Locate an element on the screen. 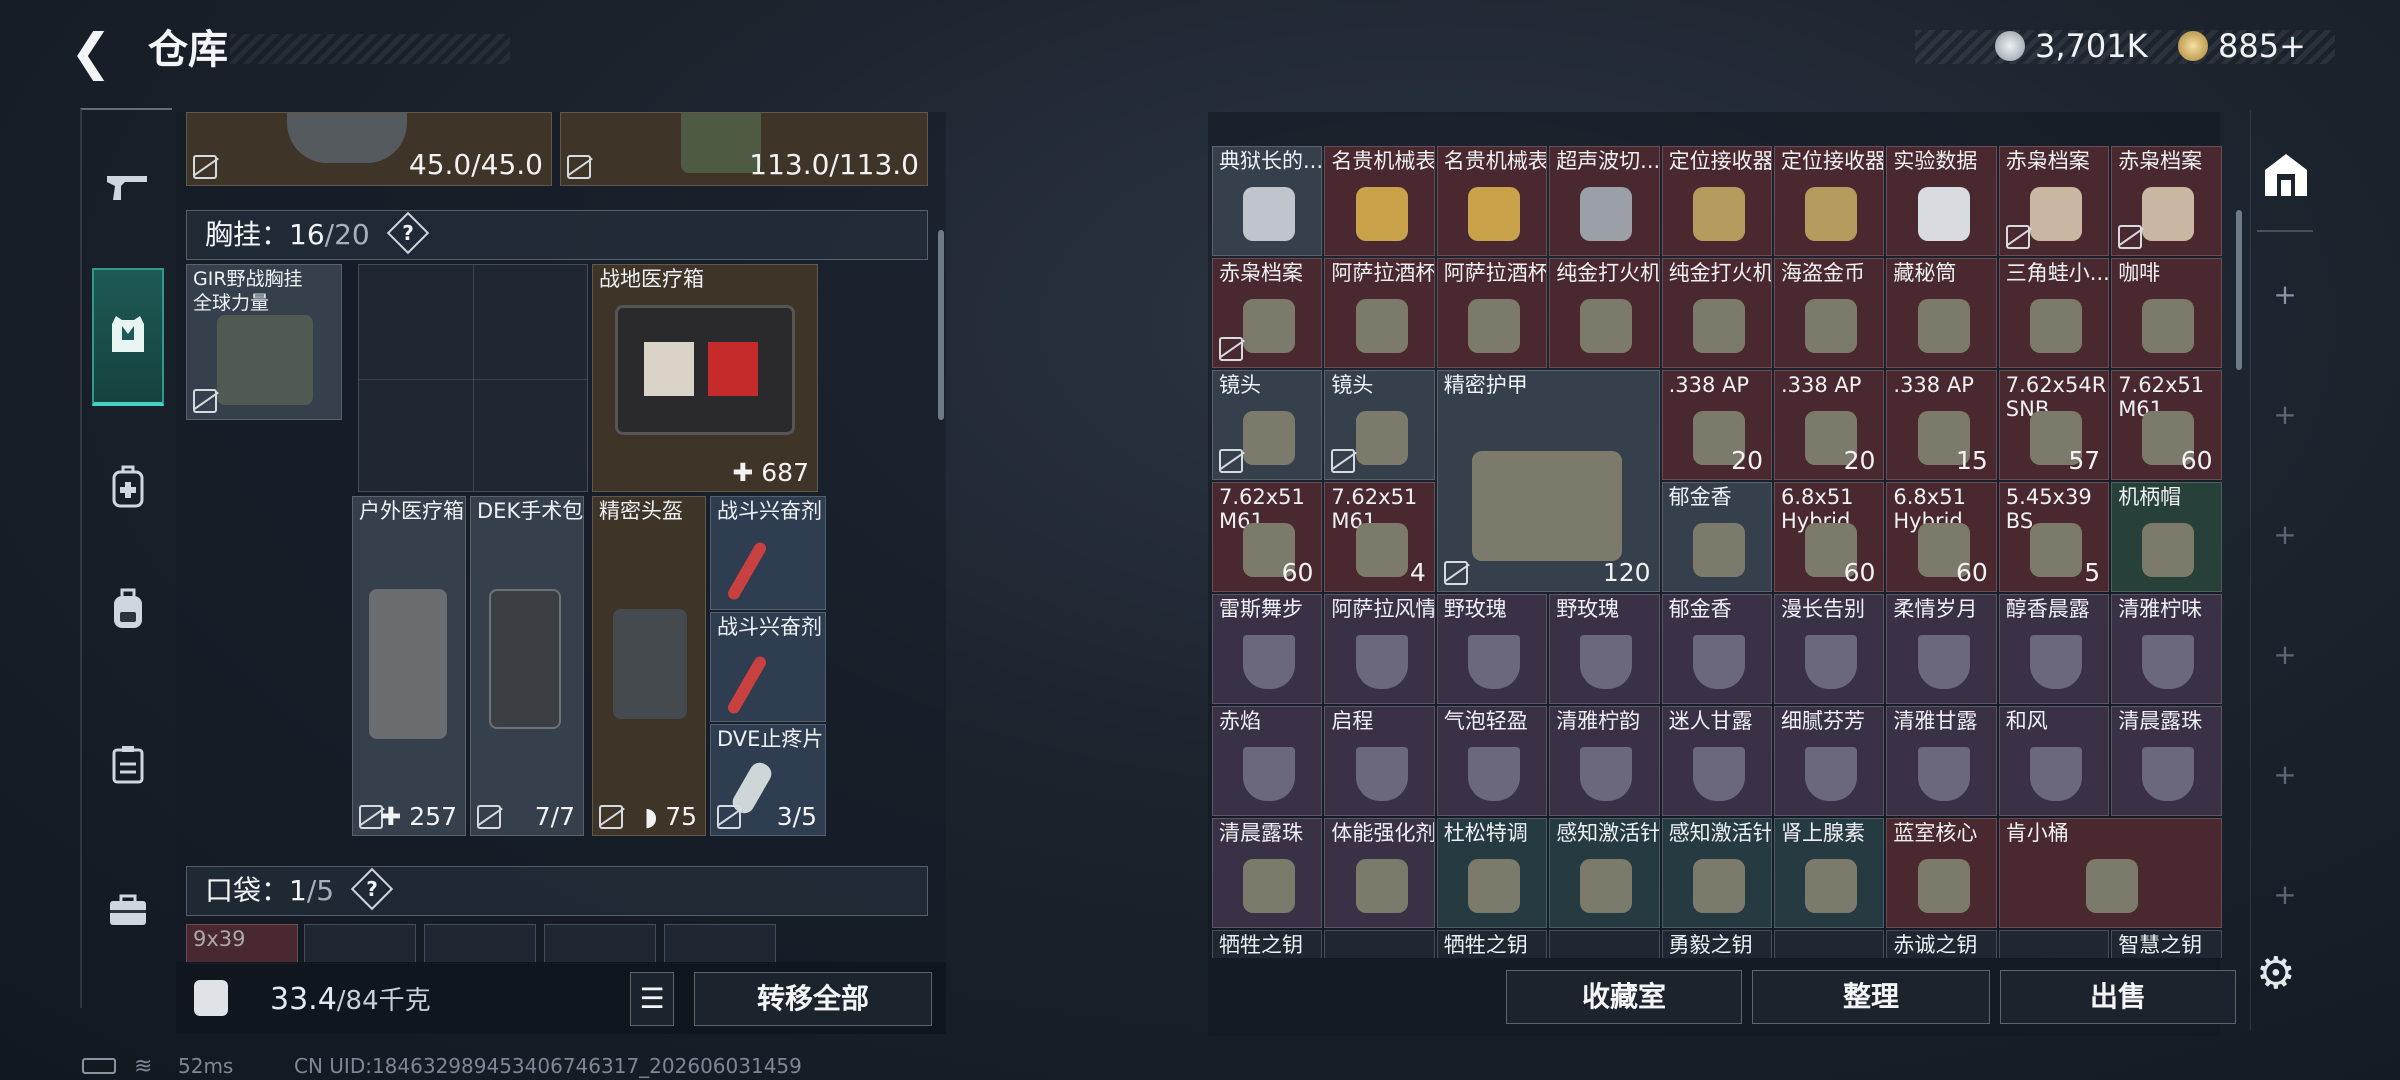 Image resolution: width=2400 pixels, height=1080 pixels. gun-icon is located at coordinates (128, 188).